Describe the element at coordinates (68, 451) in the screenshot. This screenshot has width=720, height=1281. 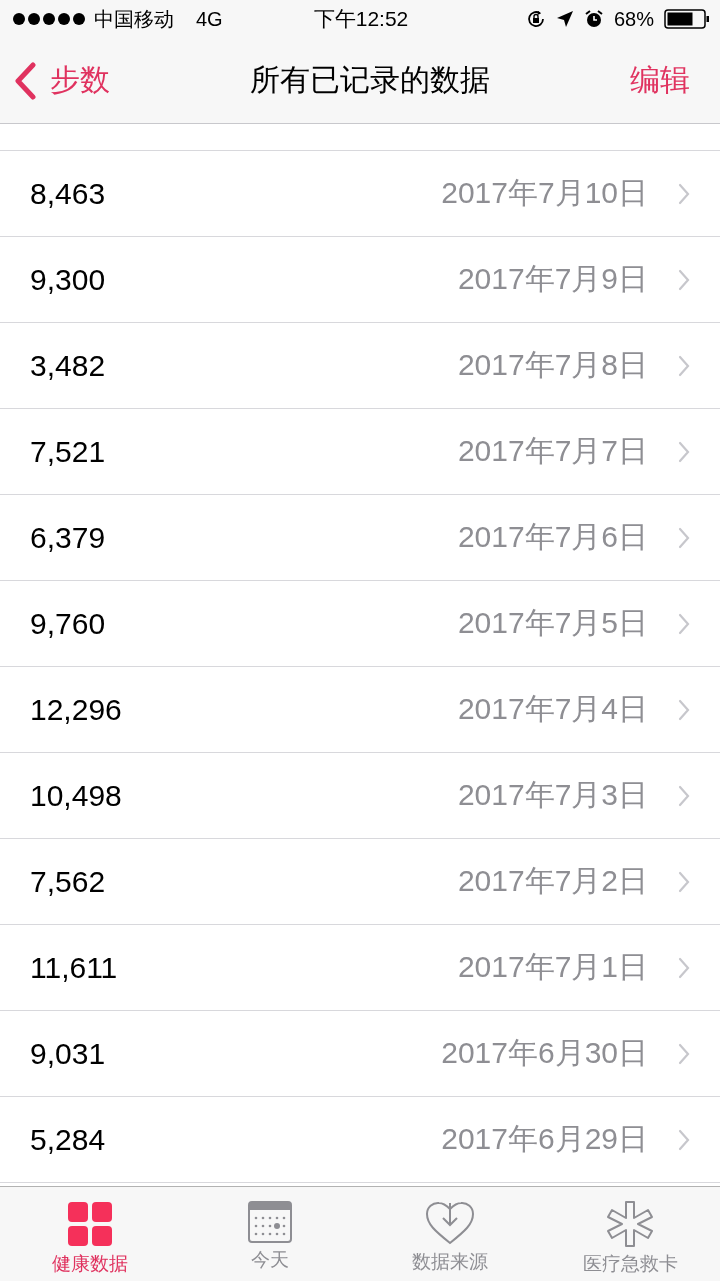
I see `step-count: 7,521` at that location.